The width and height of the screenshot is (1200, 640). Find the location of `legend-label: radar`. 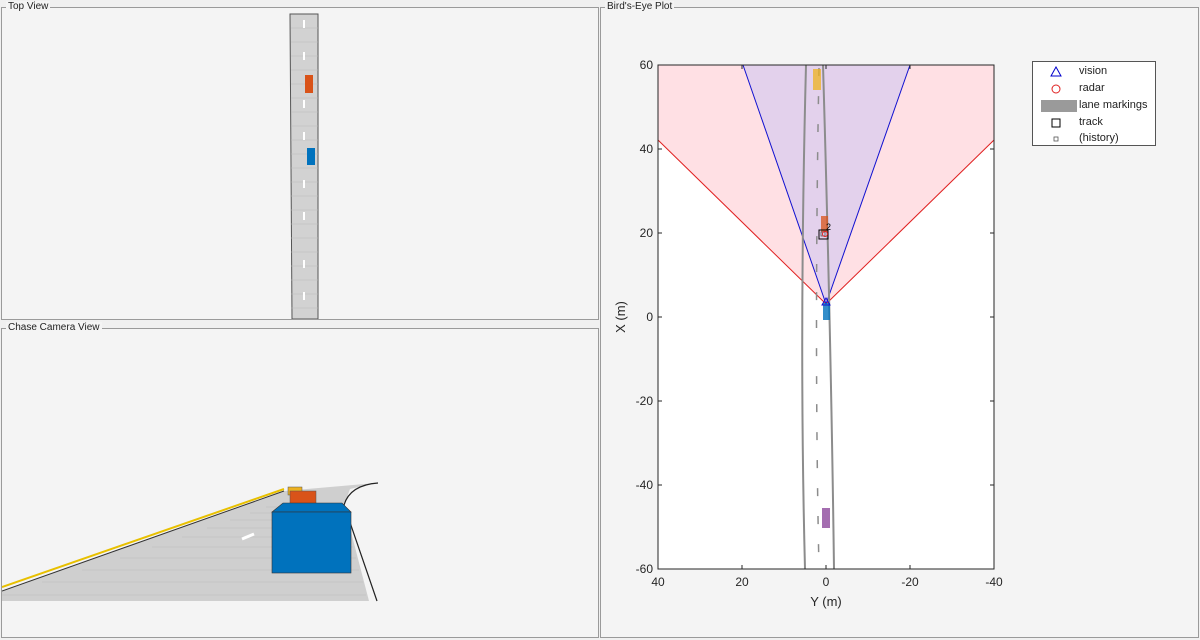

legend-label: radar is located at coordinates (1092, 88).